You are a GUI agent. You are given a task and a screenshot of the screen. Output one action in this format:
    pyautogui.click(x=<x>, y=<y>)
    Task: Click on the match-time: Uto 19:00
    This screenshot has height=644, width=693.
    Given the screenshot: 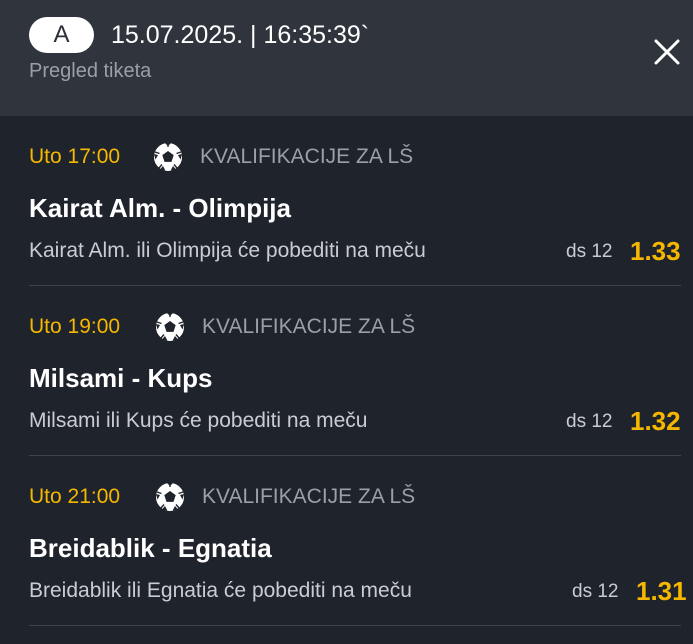 What is the action you would take?
    pyautogui.click(x=75, y=326)
    